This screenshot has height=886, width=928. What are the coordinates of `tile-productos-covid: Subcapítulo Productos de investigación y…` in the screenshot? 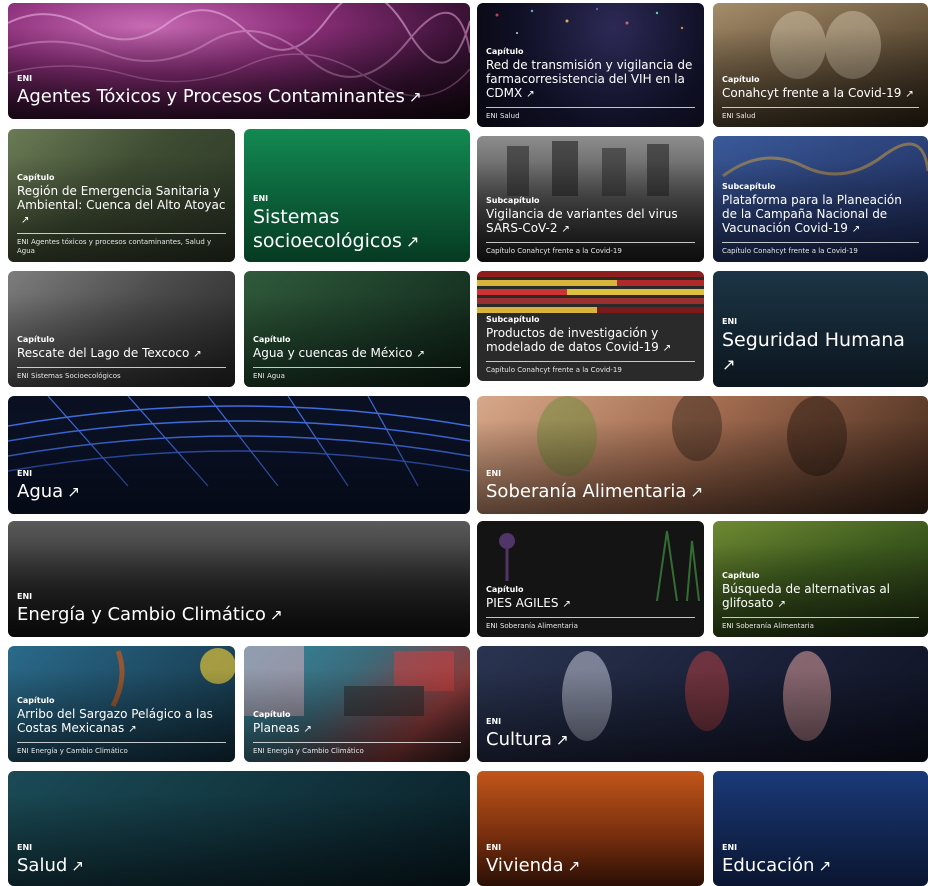 It's located at (590, 326).